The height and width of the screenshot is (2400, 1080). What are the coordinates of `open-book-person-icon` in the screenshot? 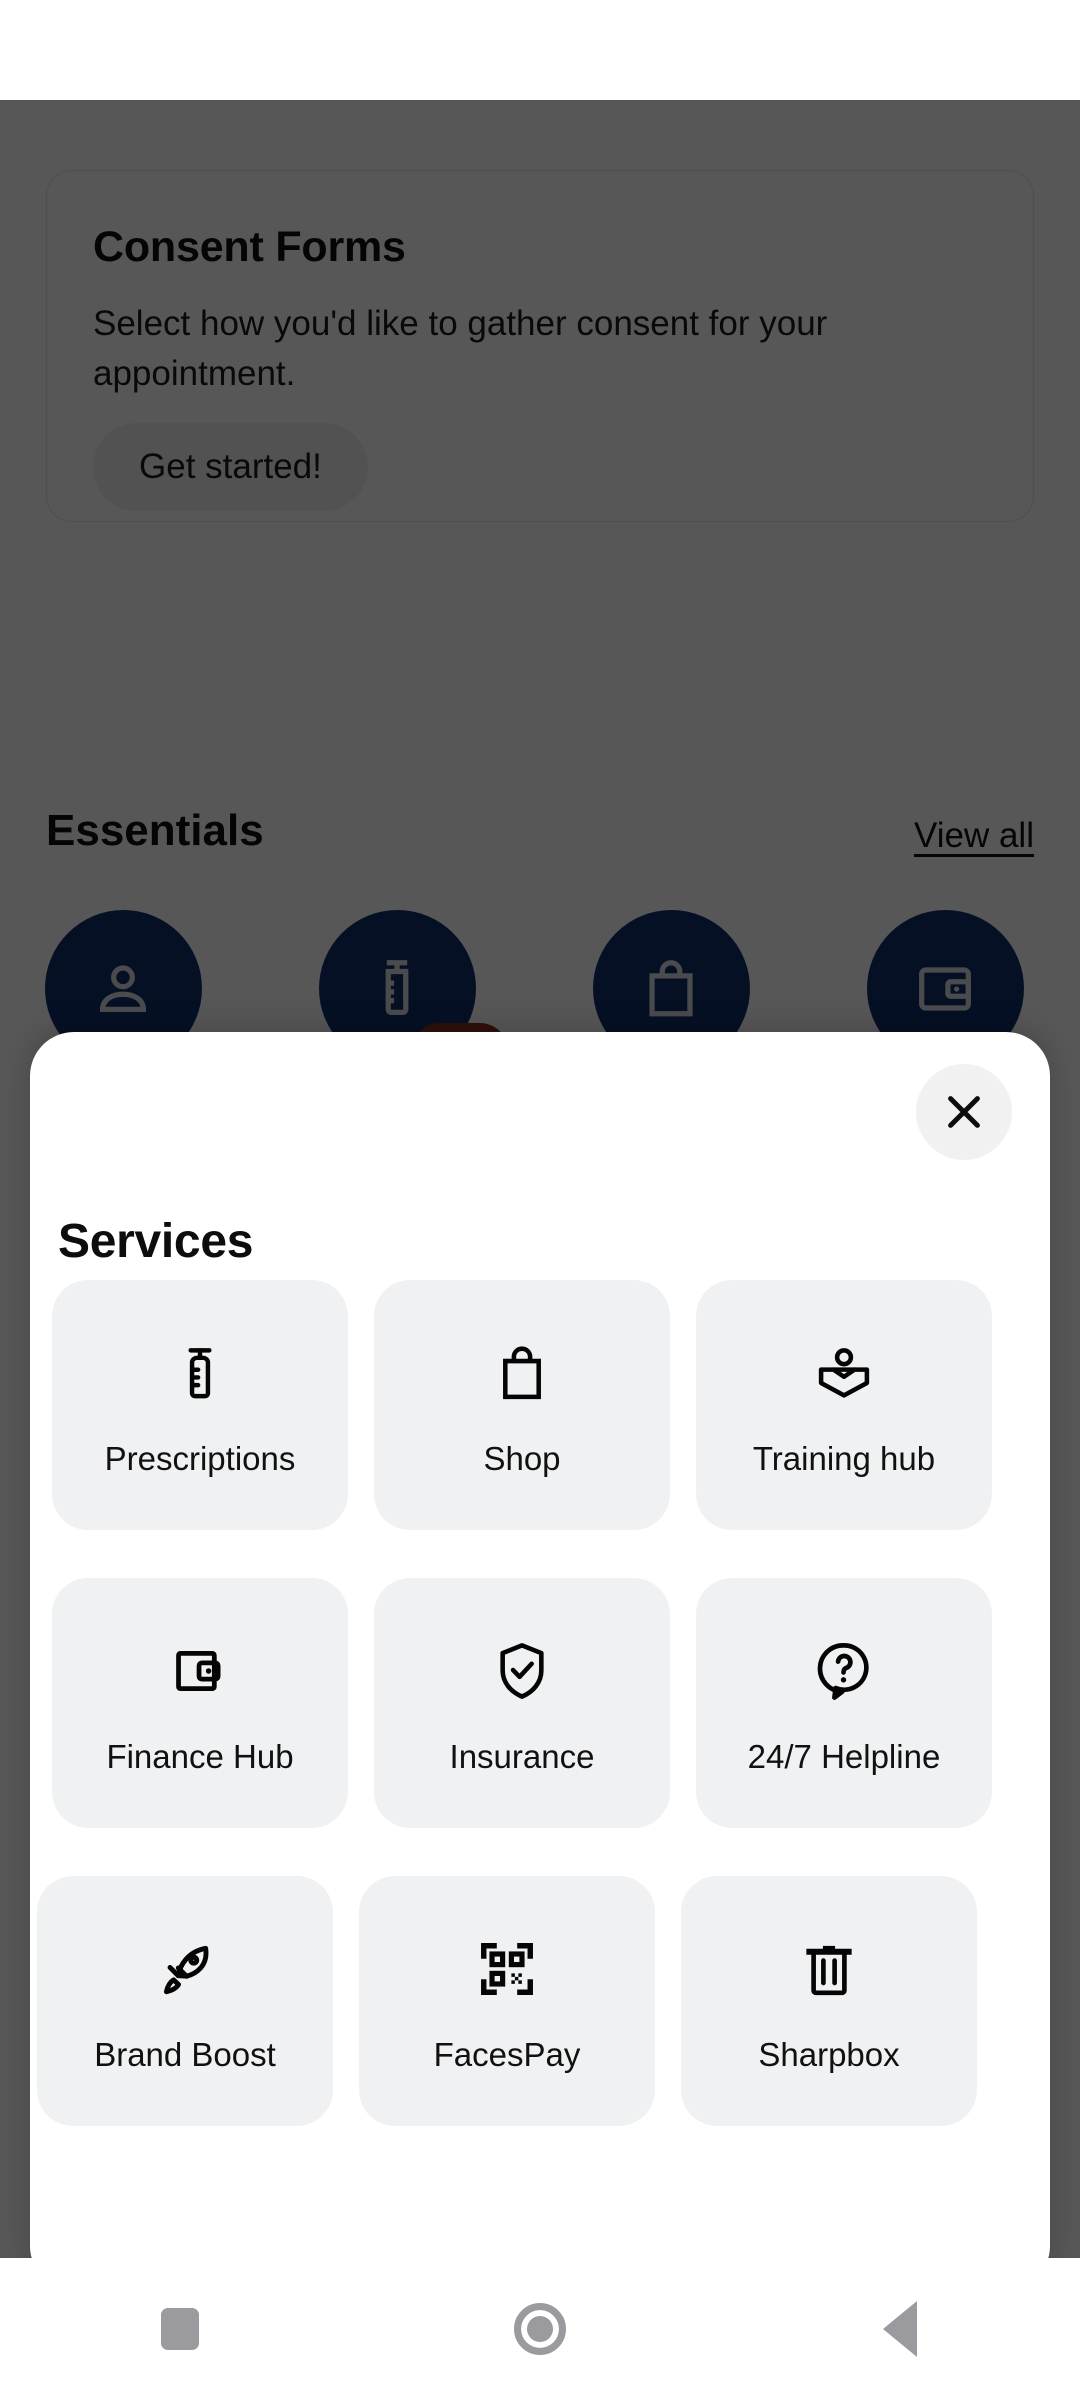 It's located at (844, 1373).